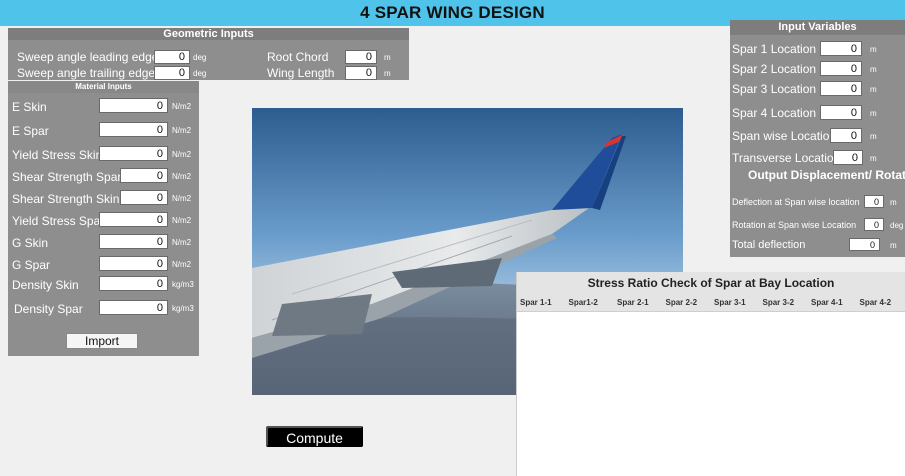  I want to click on span-wise-location-label: Span wise Location, so click(784, 136).